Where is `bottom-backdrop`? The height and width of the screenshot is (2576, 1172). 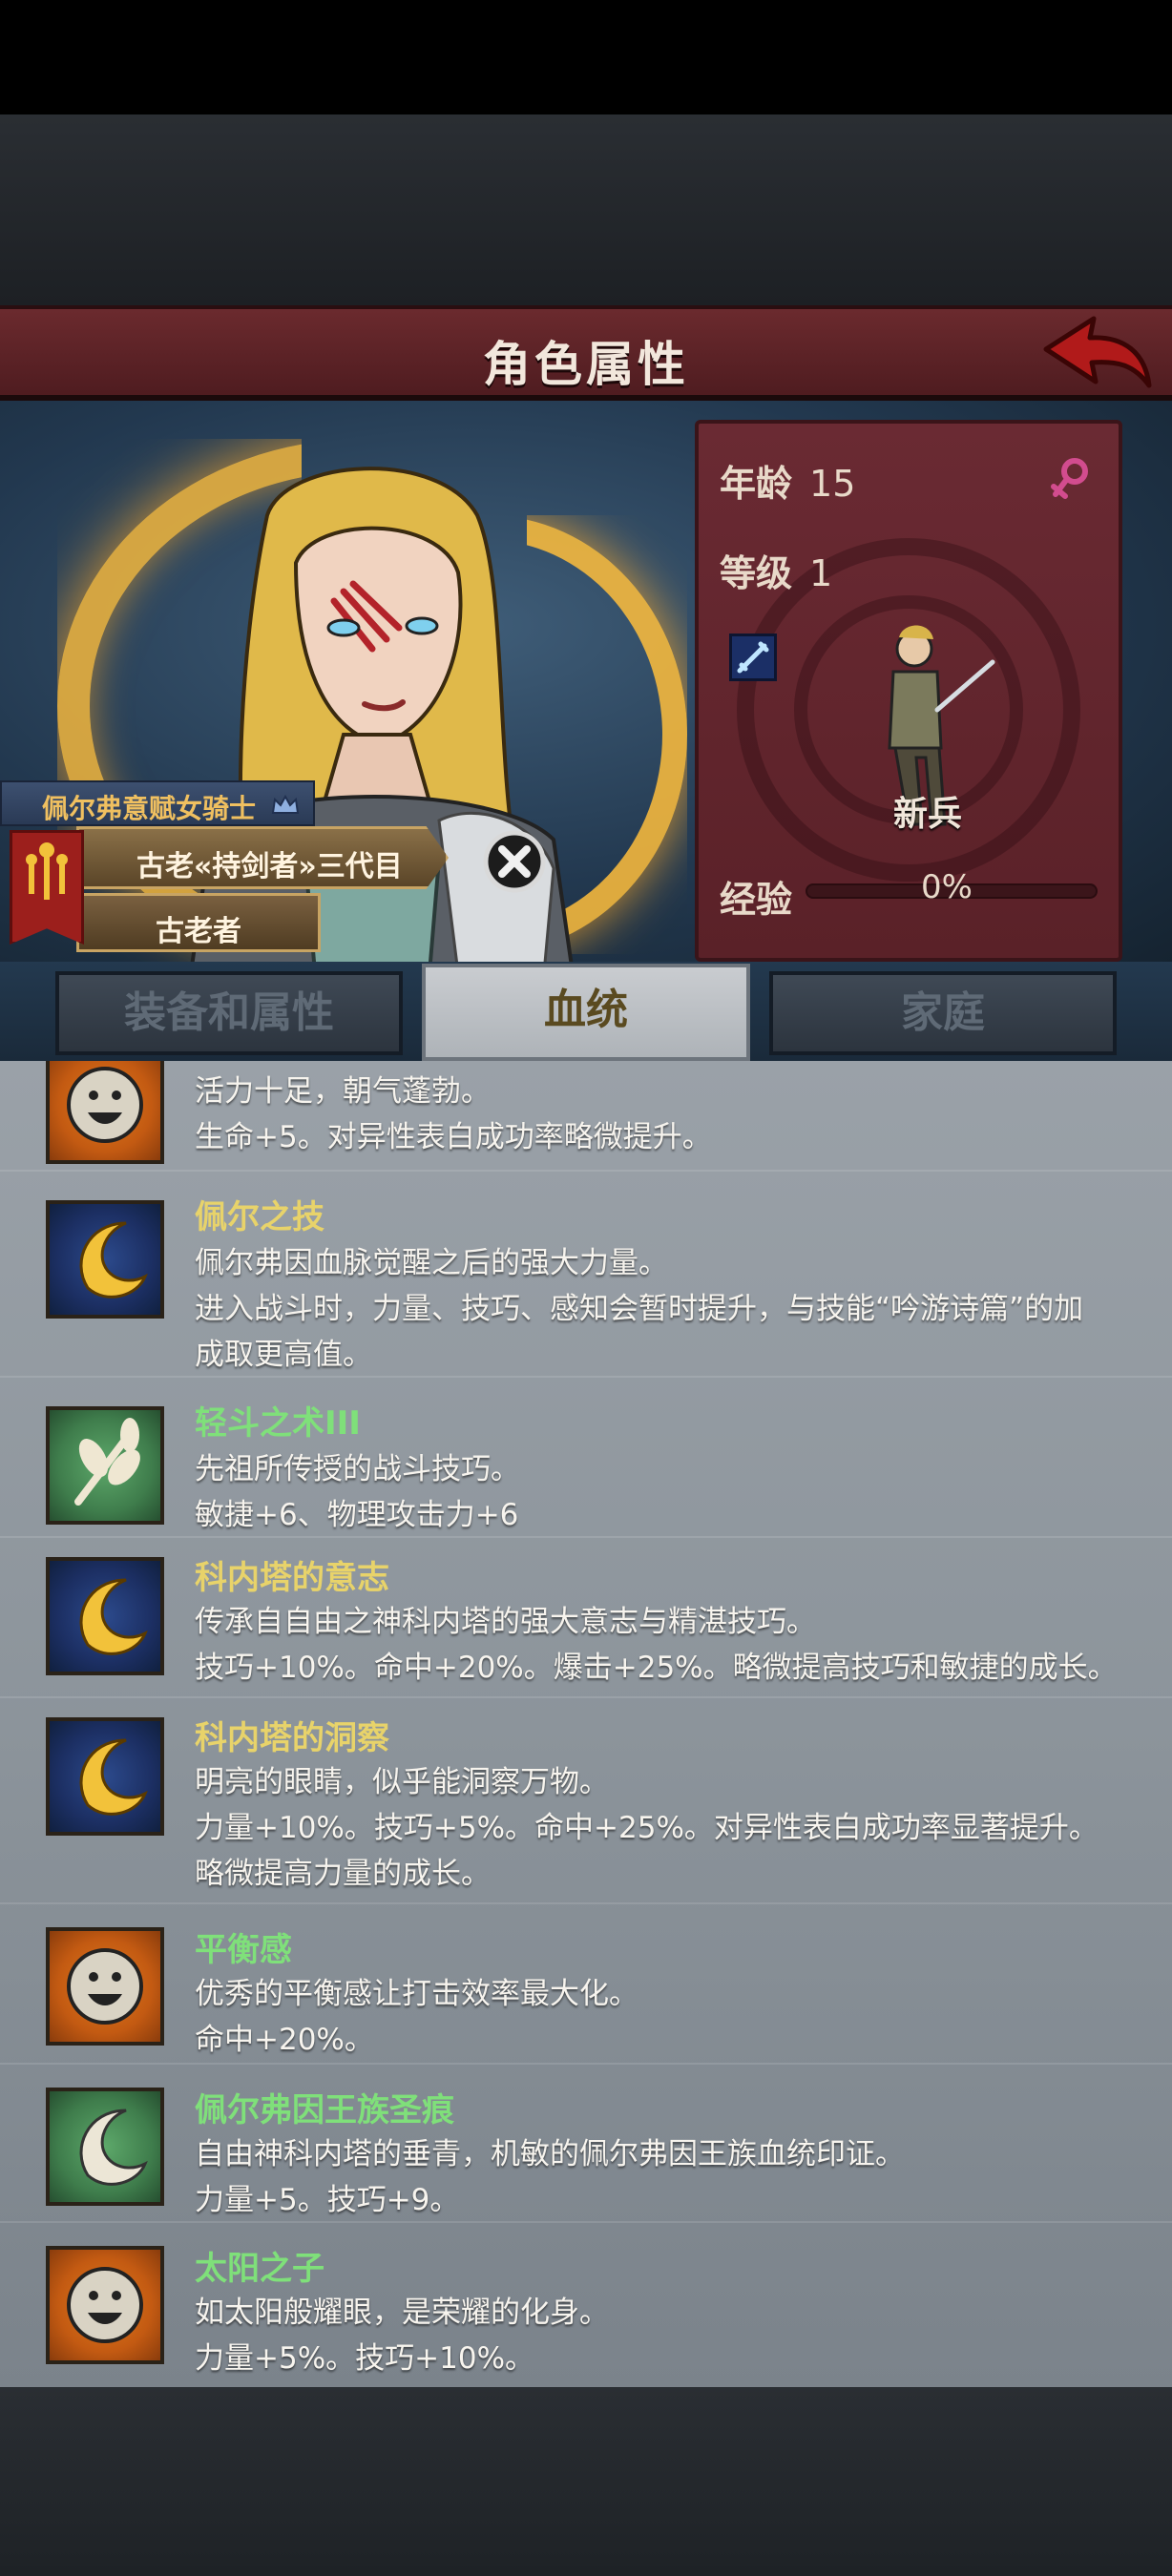 bottom-backdrop is located at coordinates (586, 2481).